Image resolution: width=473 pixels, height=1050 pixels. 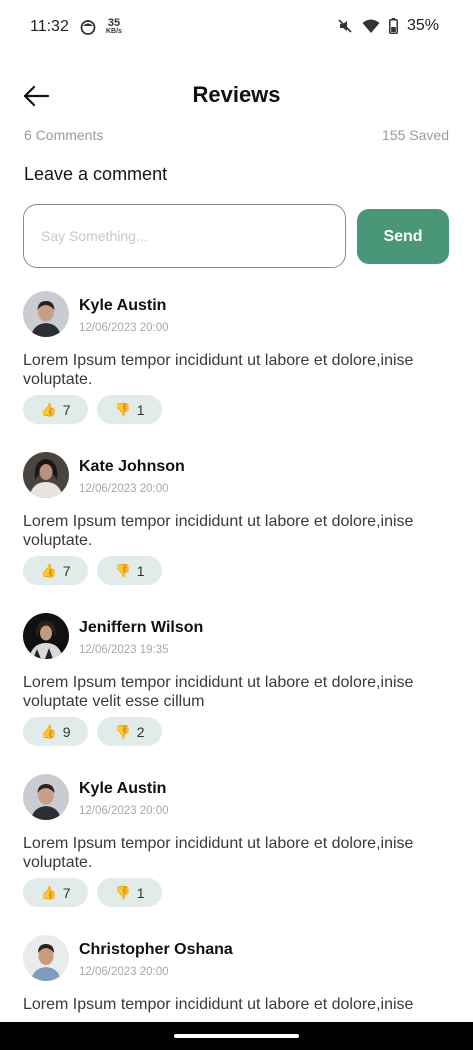 I want to click on like-button: 👍 9, so click(x=55, y=731).